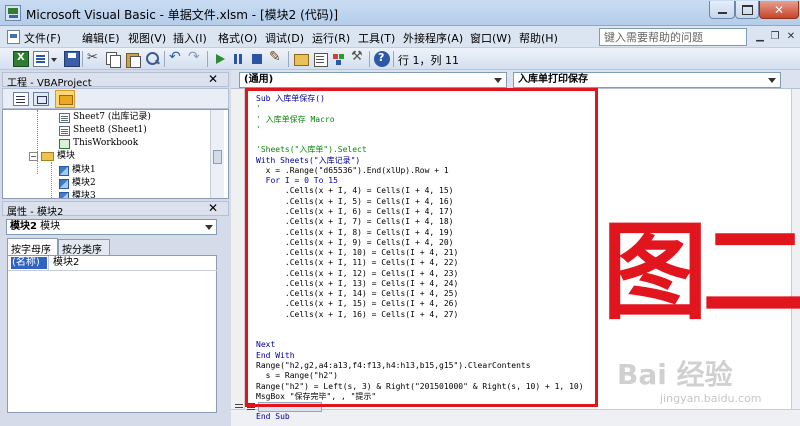 The image size is (800, 426). What do you see at coordinates (673, 37) in the screenshot?
I see `help-search-input` at bounding box center [673, 37].